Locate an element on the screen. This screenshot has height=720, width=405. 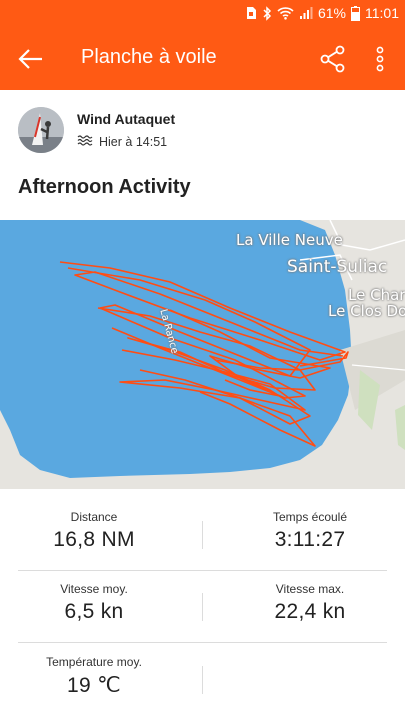
stat-value: 3:11:27 is located at coordinates (310, 539).